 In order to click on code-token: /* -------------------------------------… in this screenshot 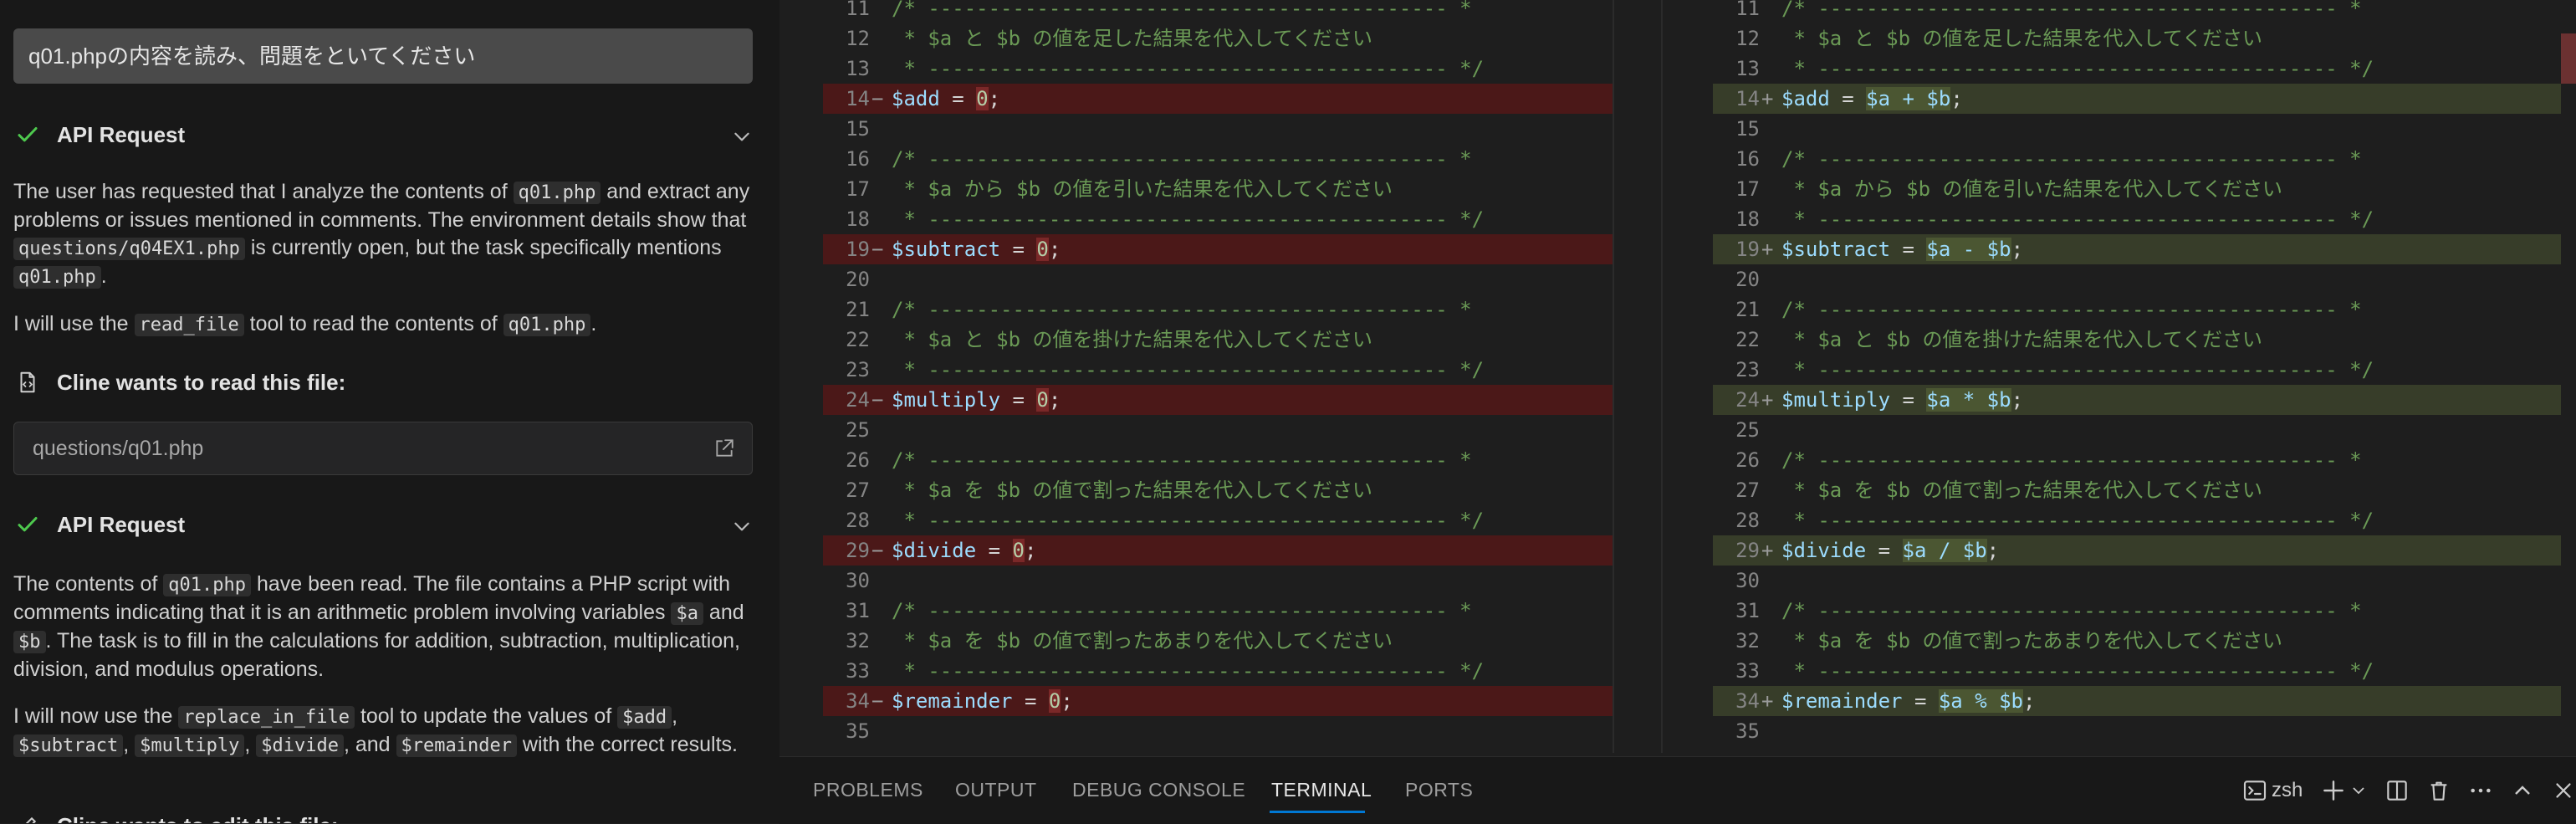, I will do `click(1182, 460)`.